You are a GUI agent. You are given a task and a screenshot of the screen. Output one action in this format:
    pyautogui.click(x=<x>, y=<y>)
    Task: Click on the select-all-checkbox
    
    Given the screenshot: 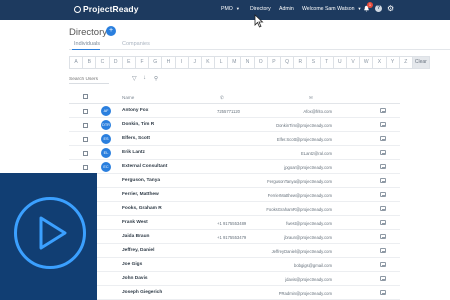 What is the action you would take?
    pyautogui.click(x=85, y=96)
    